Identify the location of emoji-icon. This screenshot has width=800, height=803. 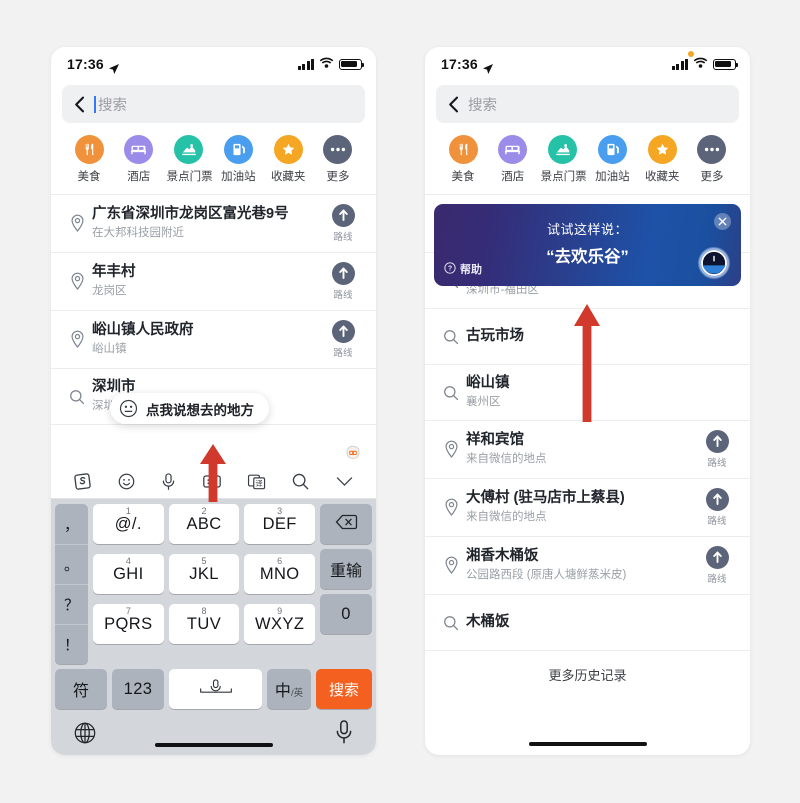
(126, 481).